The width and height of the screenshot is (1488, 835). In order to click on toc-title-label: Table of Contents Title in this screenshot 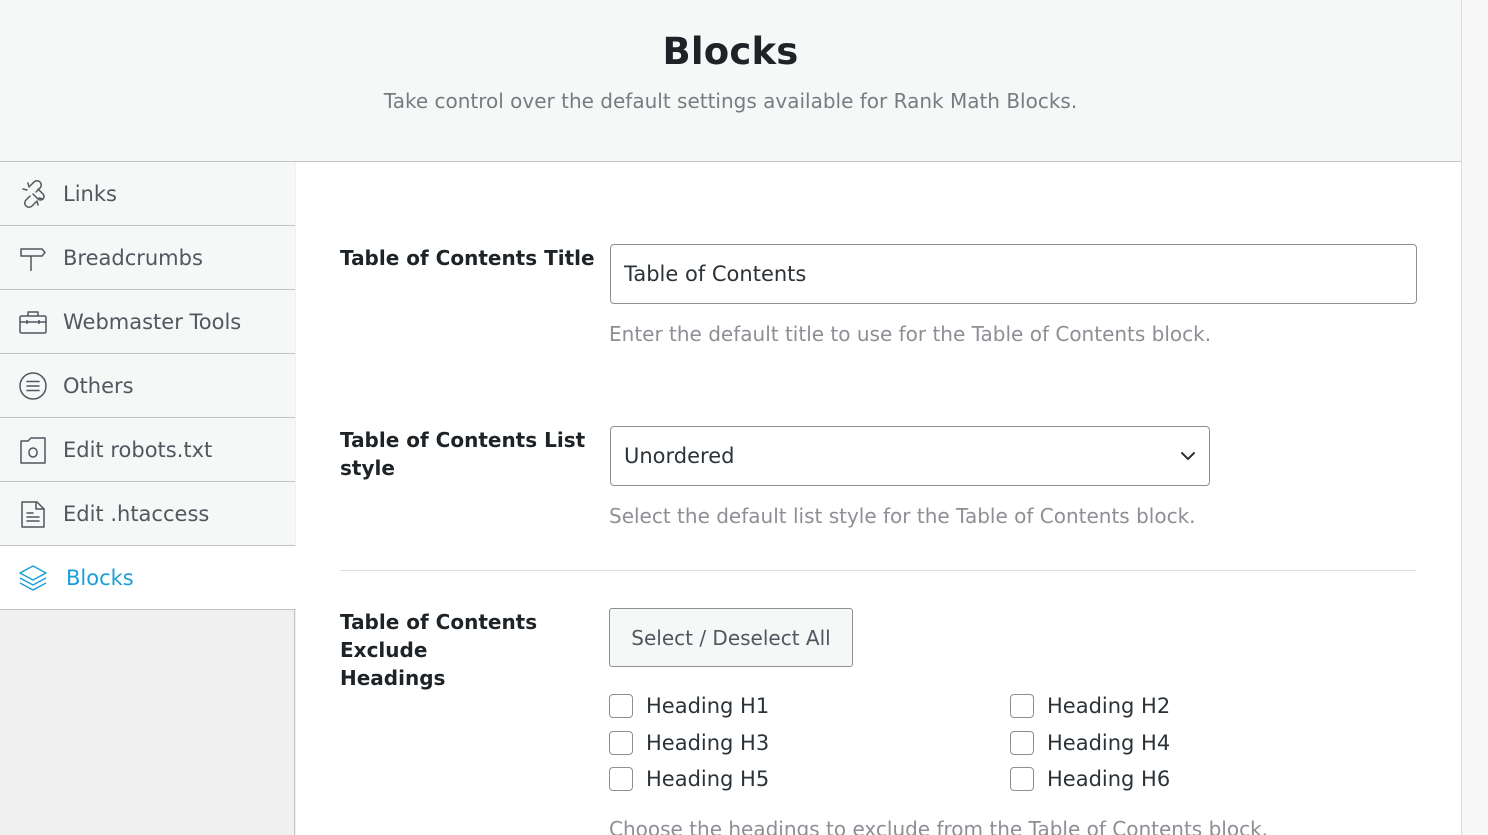, I will do `click(467, 258)`.